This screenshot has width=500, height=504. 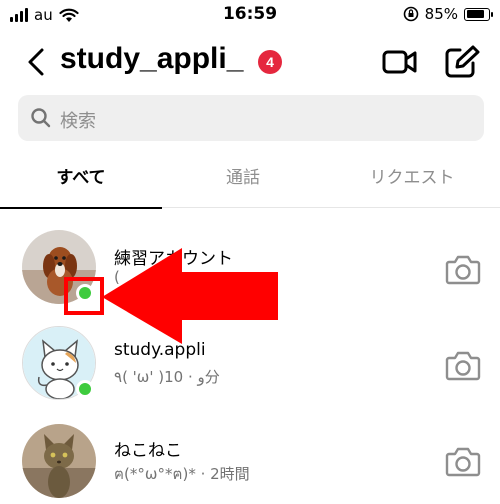 I want to click on search-placeholder: 検索, so click(x=78, y=121).